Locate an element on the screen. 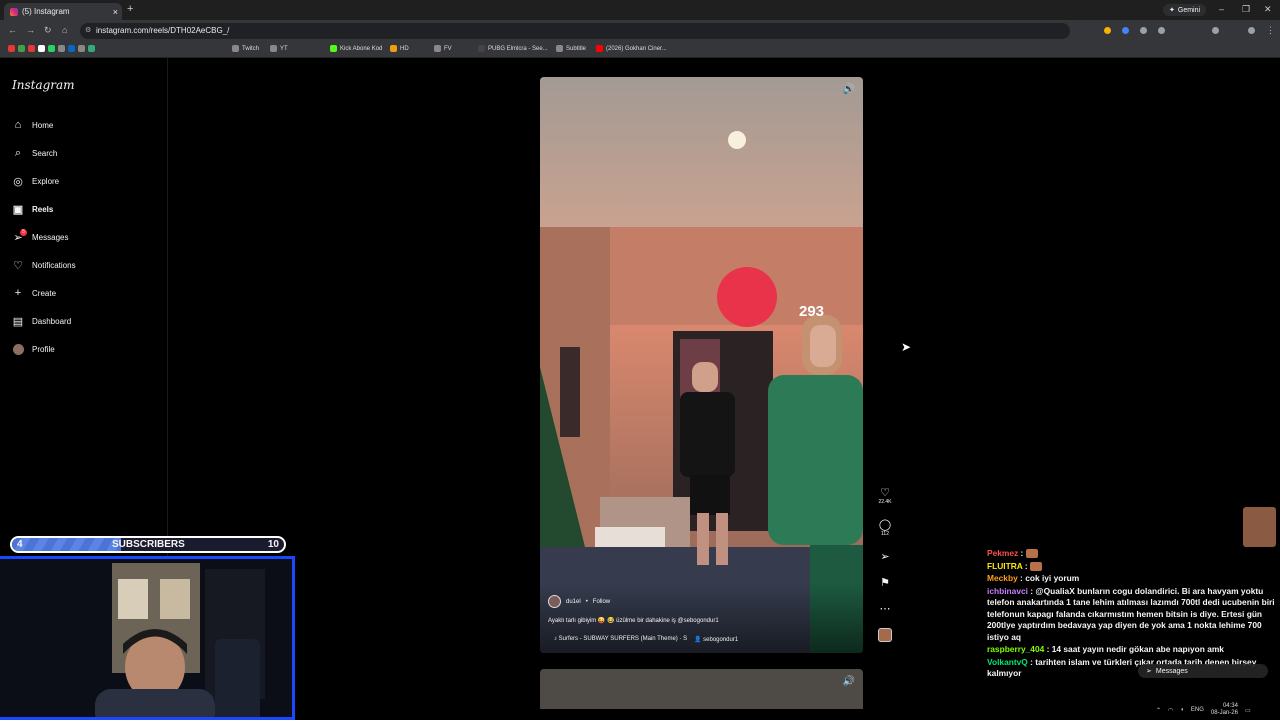 The image size is (1280, 720). gemini-label: Gemini is located at coordinates (1189, 10).